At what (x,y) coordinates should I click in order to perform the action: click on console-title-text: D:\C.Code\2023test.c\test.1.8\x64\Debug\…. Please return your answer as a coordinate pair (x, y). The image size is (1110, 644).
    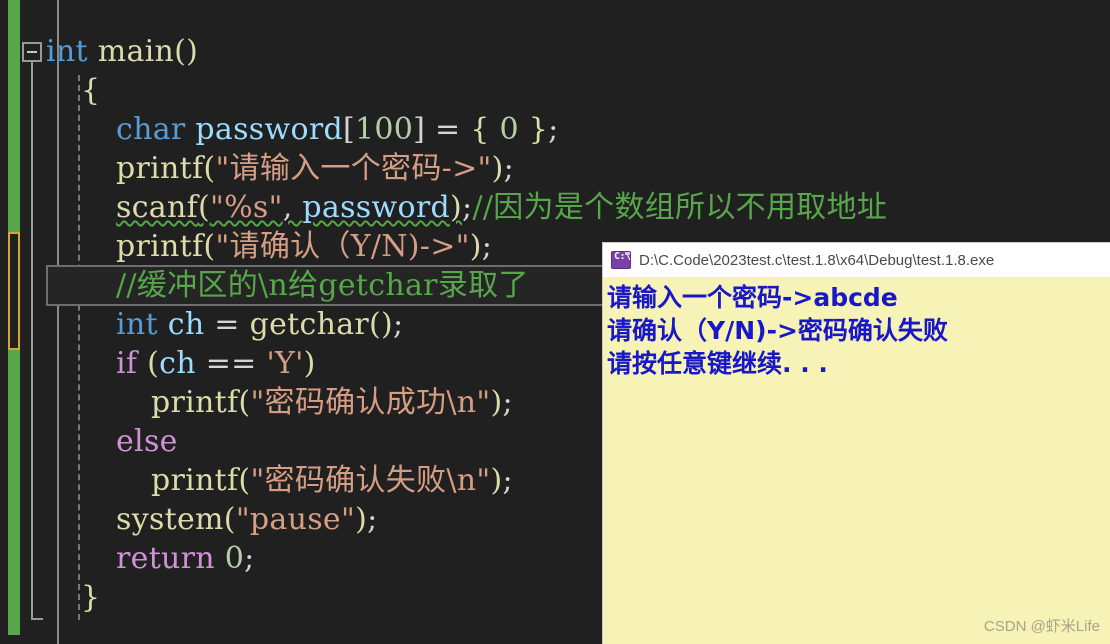
    Looking at the image, I should click on (817, 260).